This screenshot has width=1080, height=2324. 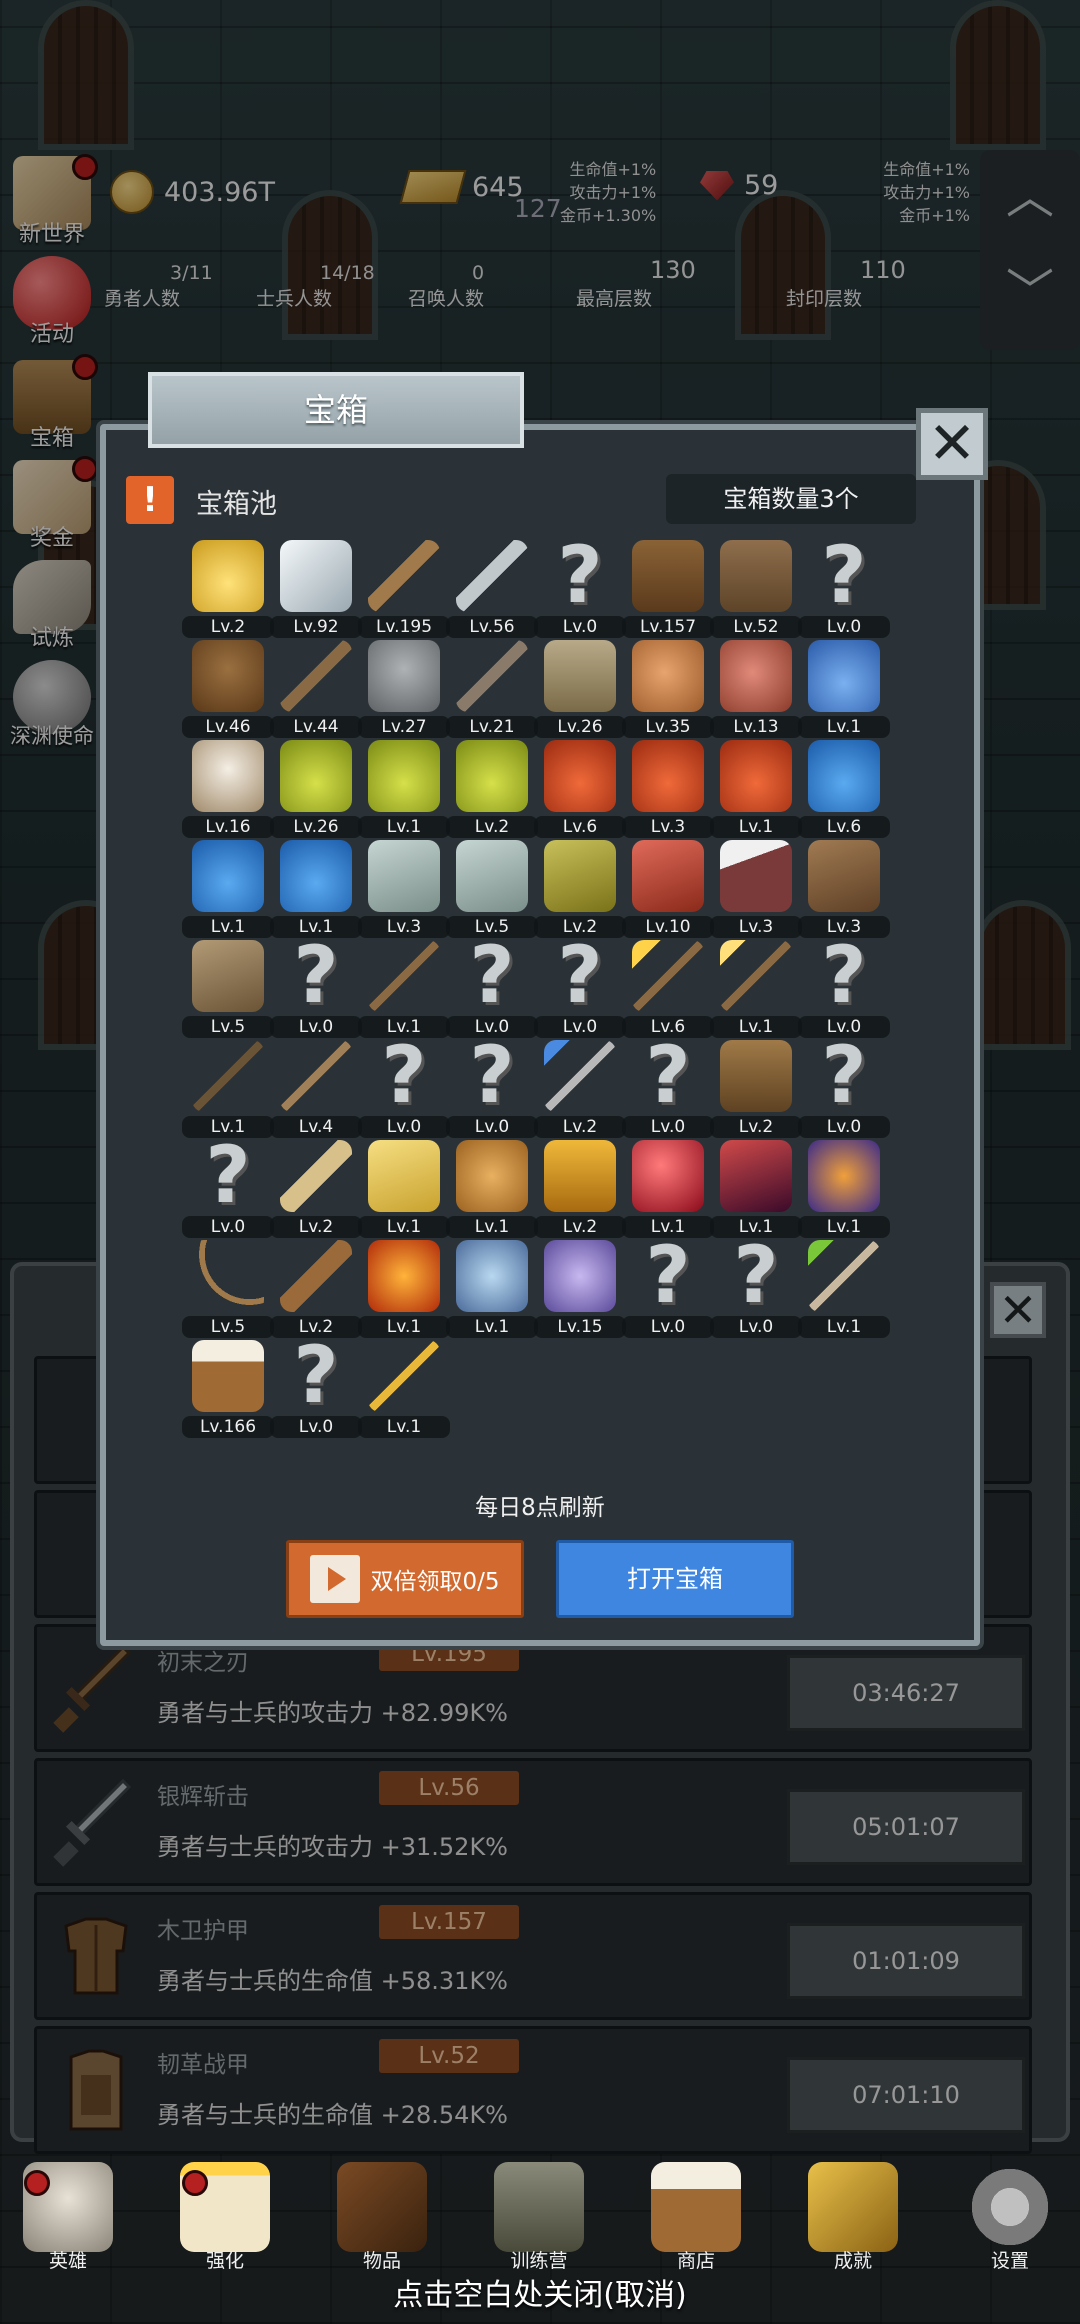 What do you see at coordinates (675, 1579) in the screenshot?
I see `open-chest-button: 打开宝箱` at bounding box center [675, 1579].